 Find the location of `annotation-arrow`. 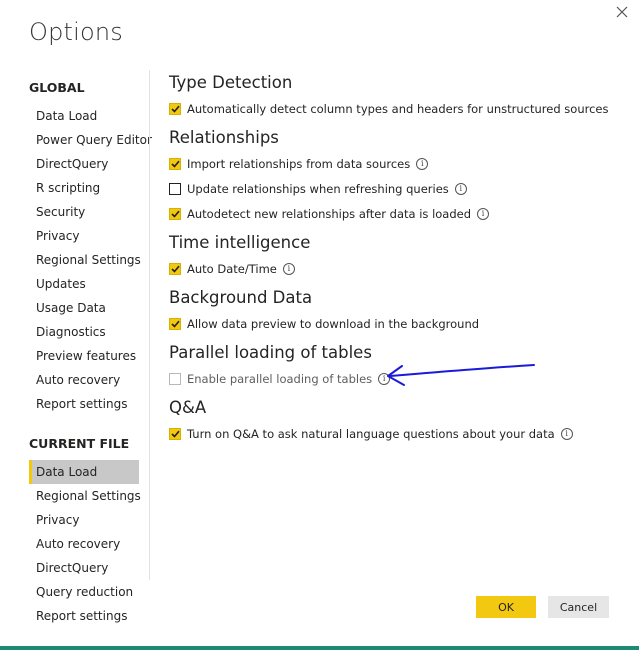

annotation-arrow is located at coordinates (461, 375).